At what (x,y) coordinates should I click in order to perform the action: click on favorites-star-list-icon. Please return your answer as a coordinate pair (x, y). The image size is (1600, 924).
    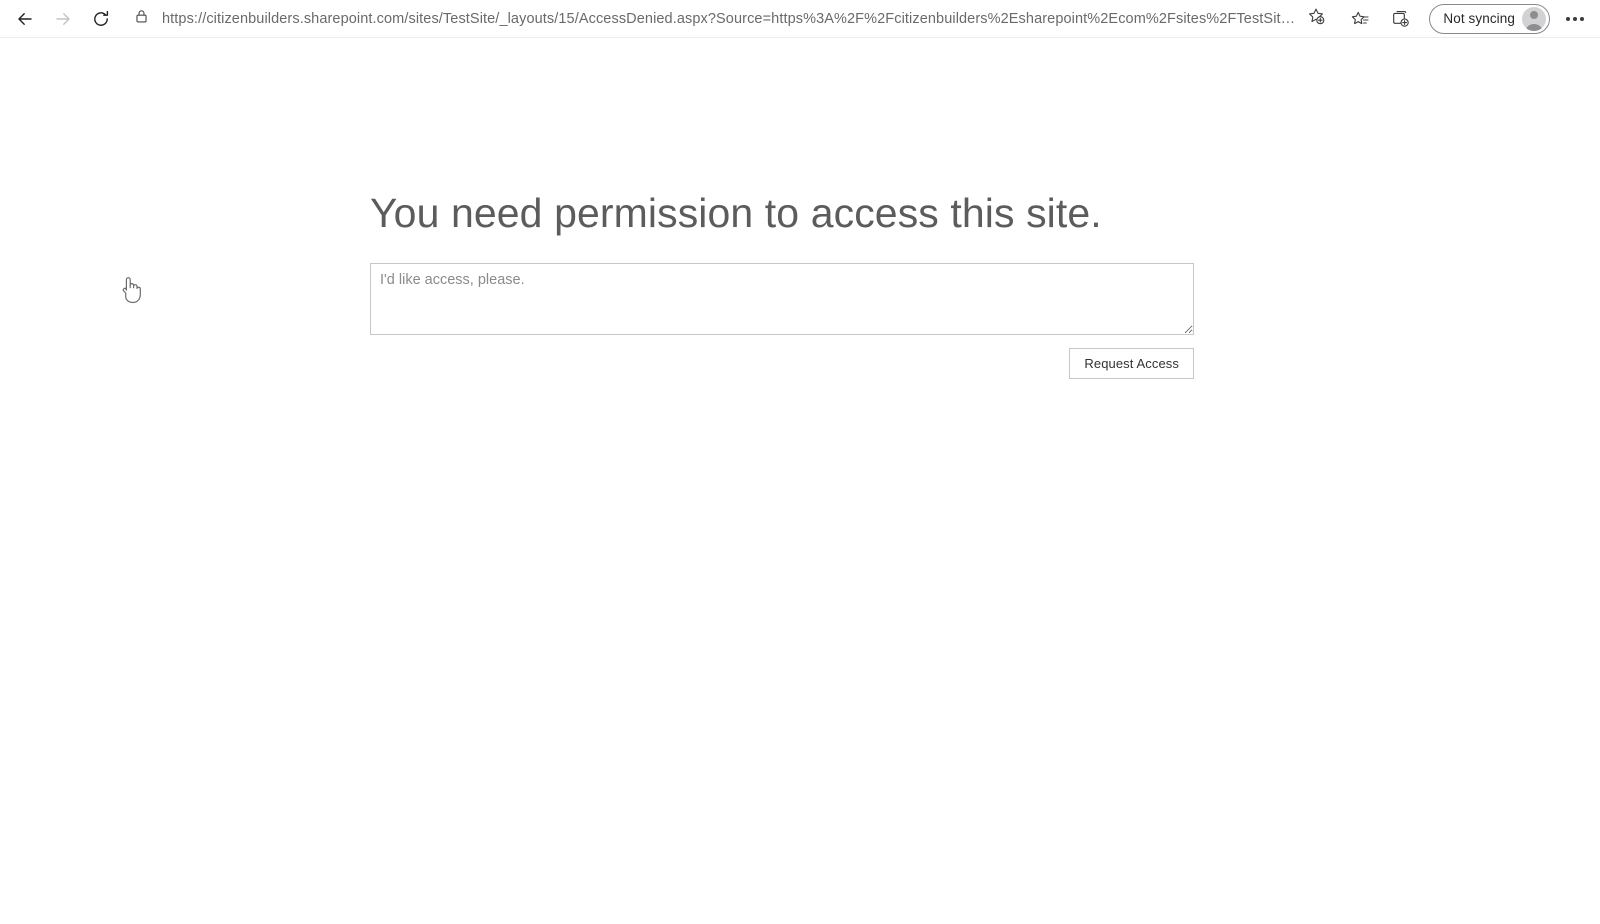
    Looking at the image, I should click on (1360, 19).